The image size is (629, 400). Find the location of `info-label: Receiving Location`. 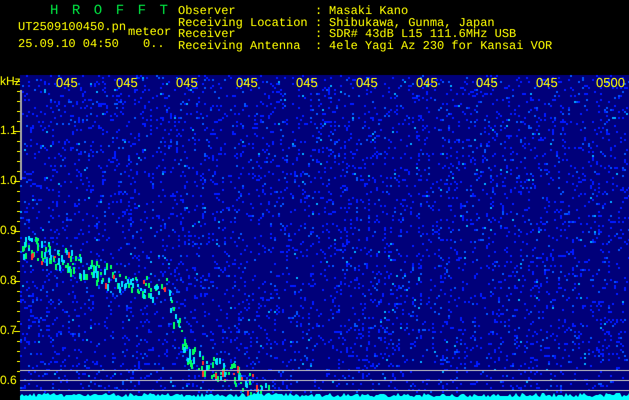

info-label: Receiving Location is located at coordinates (243, 22).